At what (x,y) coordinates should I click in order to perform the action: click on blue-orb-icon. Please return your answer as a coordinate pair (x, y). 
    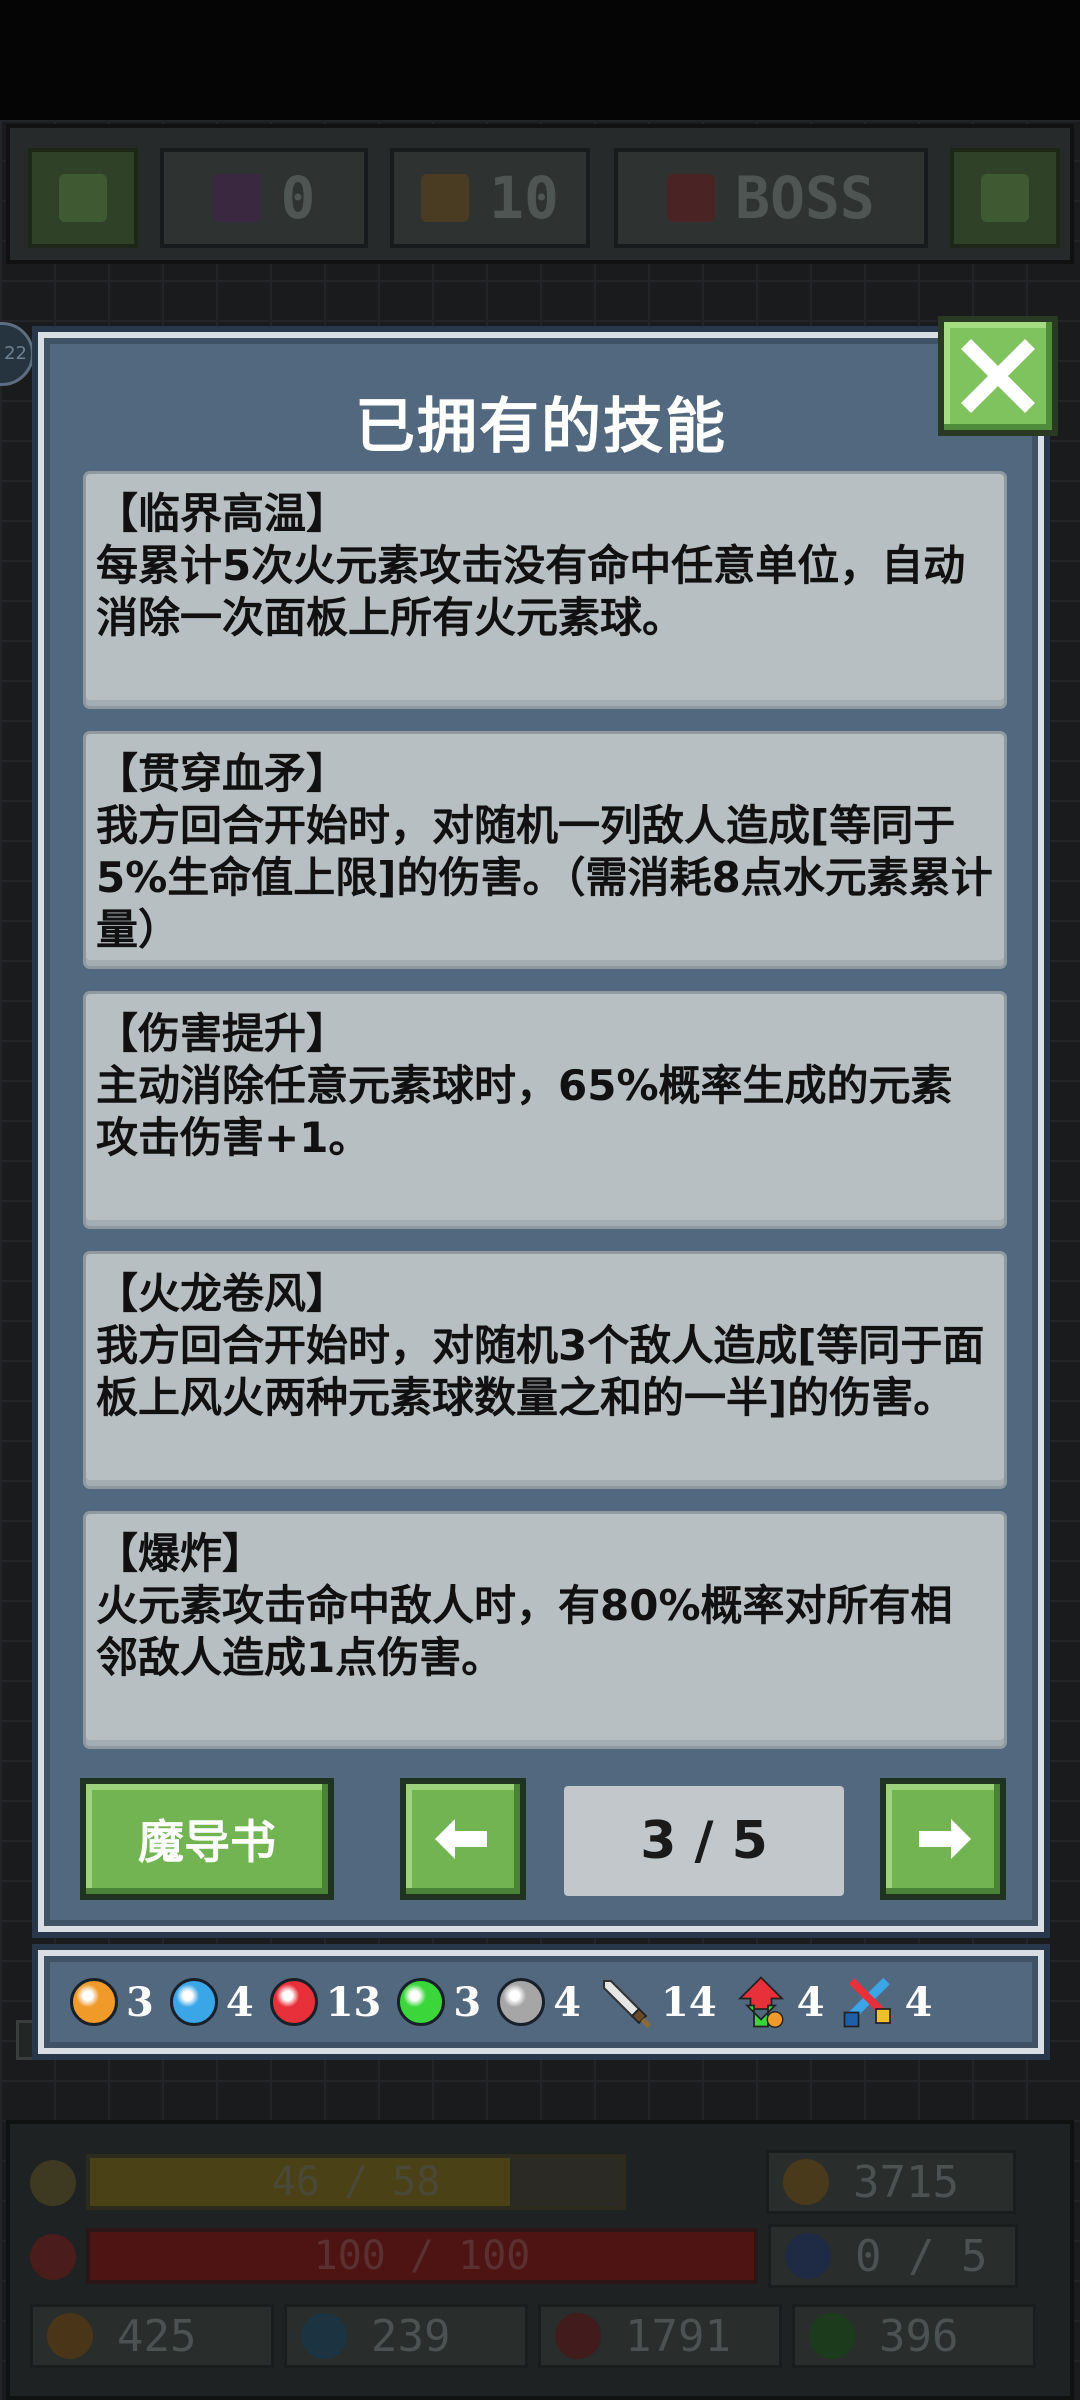
    Looking at the image, I should click on (193, 2002).